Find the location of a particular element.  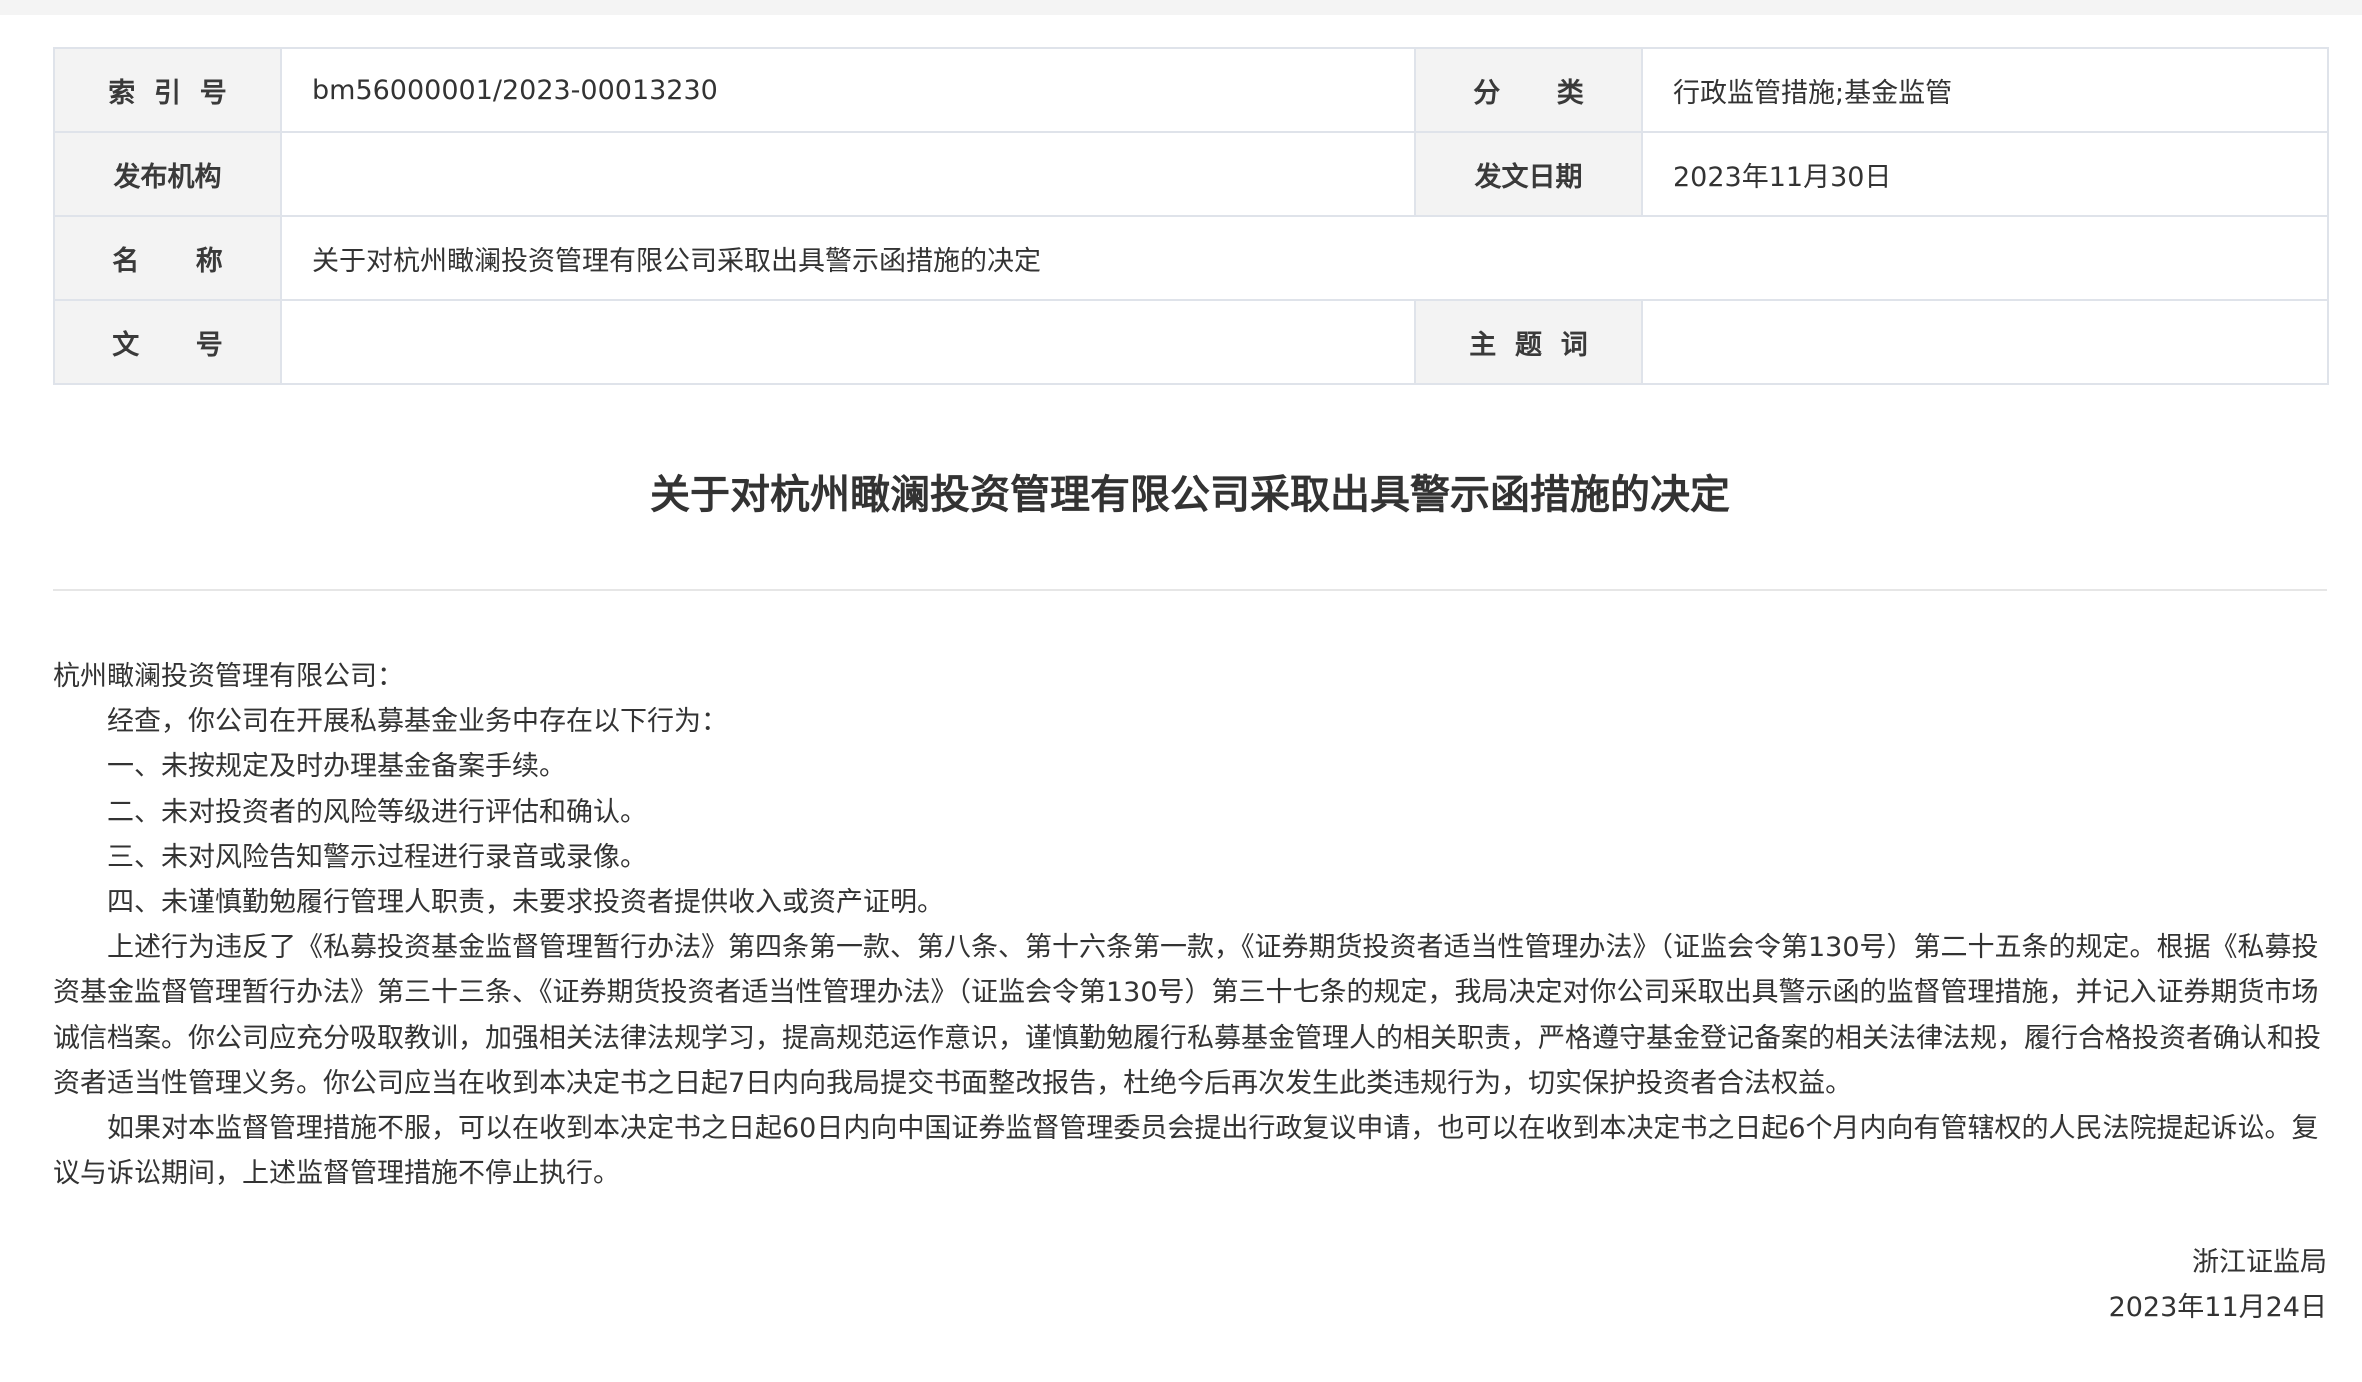

issuer-value is located at coordinates (848, 174).